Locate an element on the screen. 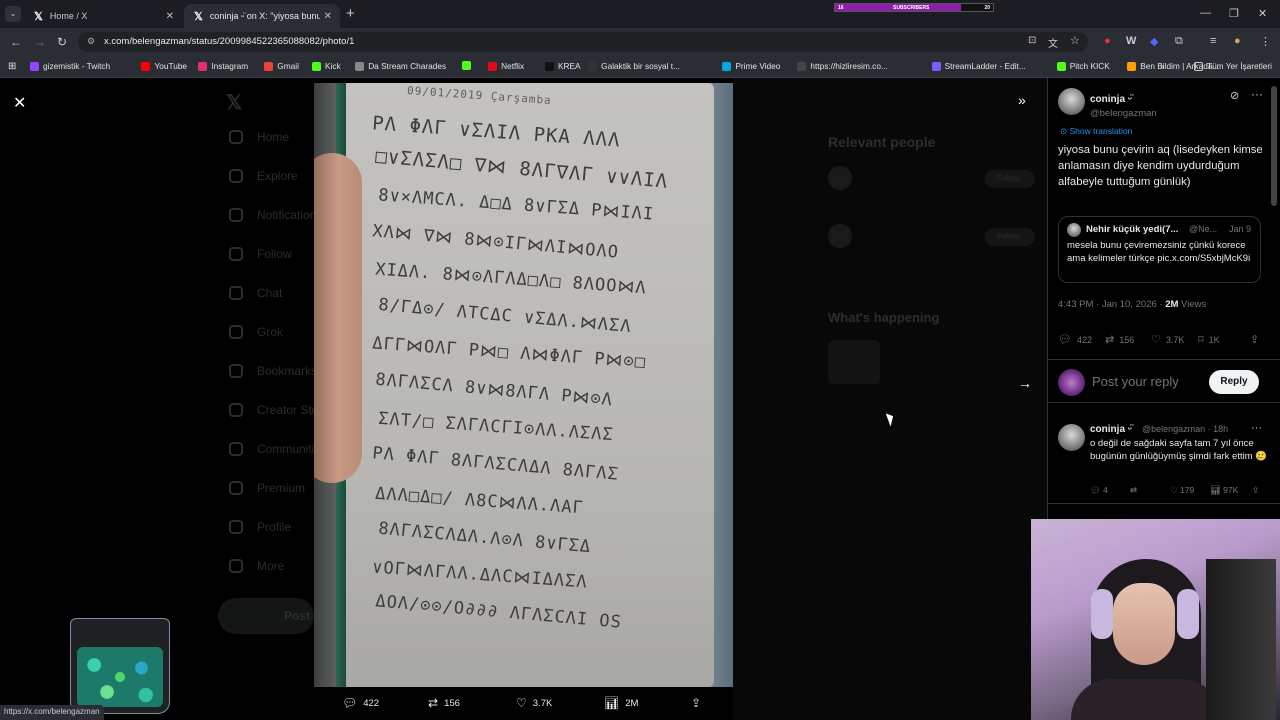 This screenshot has width=1280, height=720. back-icon: ← is located at coordinates (16, 42).